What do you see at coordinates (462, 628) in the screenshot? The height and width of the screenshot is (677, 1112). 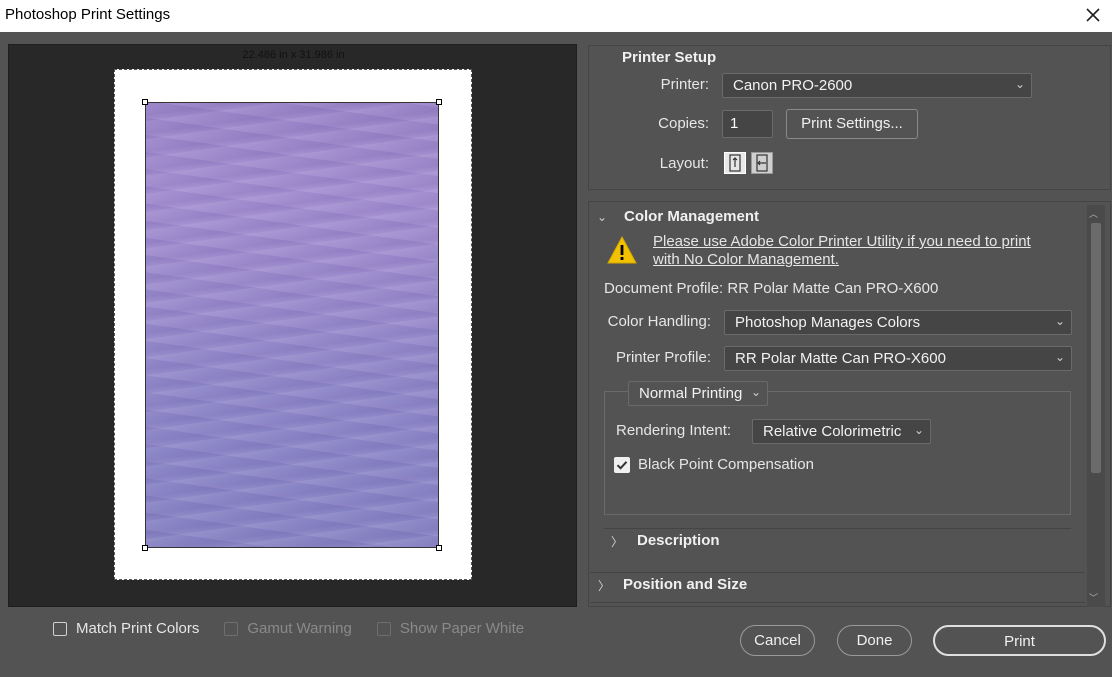 I see `checkbox-label: Show Paper White` at bounding box center [462, 628].